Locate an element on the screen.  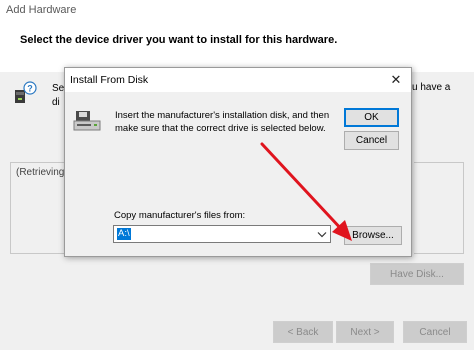
wizard-title: Add Hardware is located at coordinates (41, 10).